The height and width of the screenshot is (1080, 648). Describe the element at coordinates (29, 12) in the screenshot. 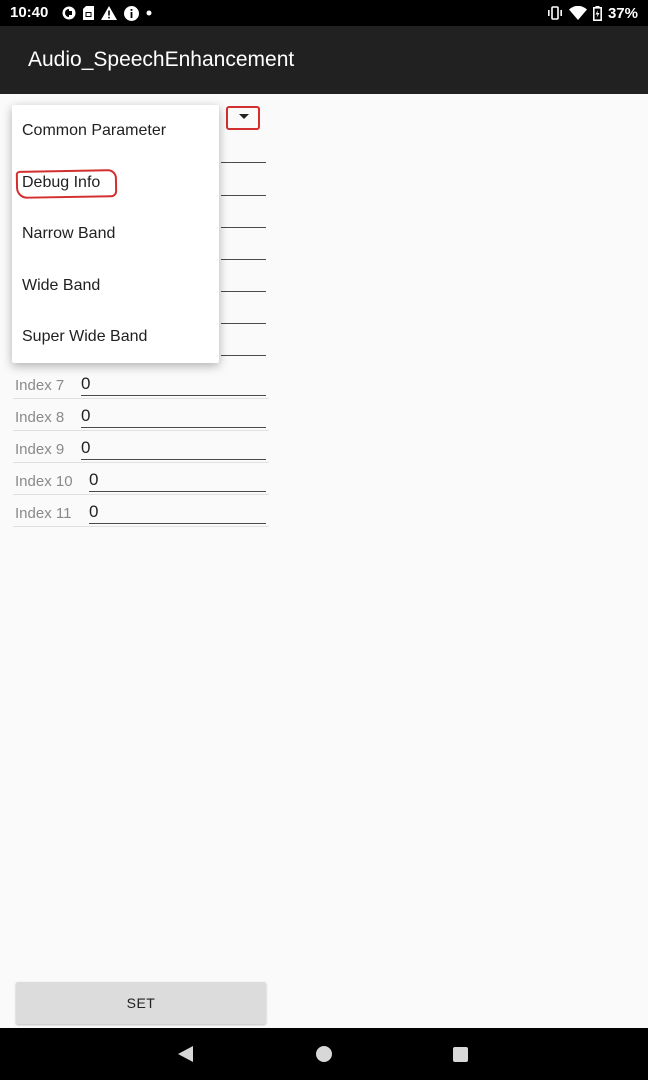

I see `status-time: 10:40` at that location.